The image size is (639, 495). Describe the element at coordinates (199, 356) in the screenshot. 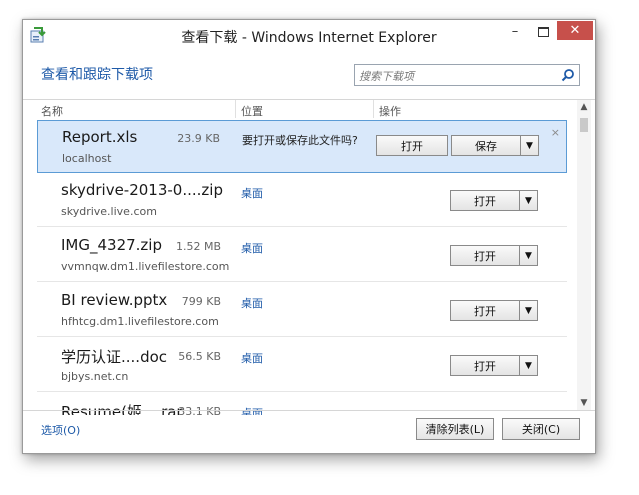

I see `file-size: 56.5 KB` at that location.